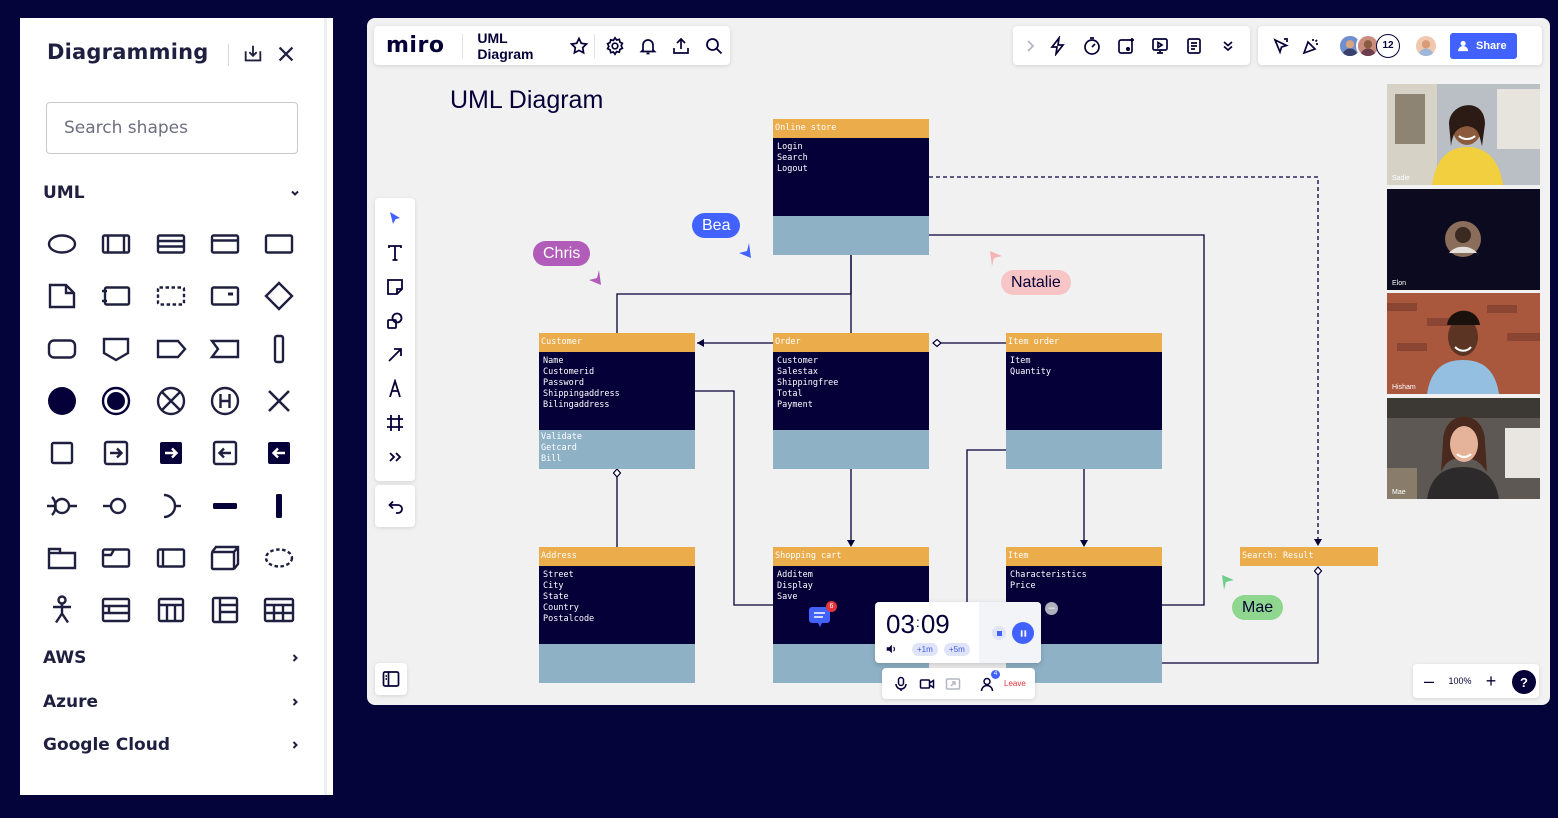 The width and height of the screenshot is (1558, 818). Describe the element at coordinates (234, 296) in the screenshot. I see `card-shape-icon` at that location.